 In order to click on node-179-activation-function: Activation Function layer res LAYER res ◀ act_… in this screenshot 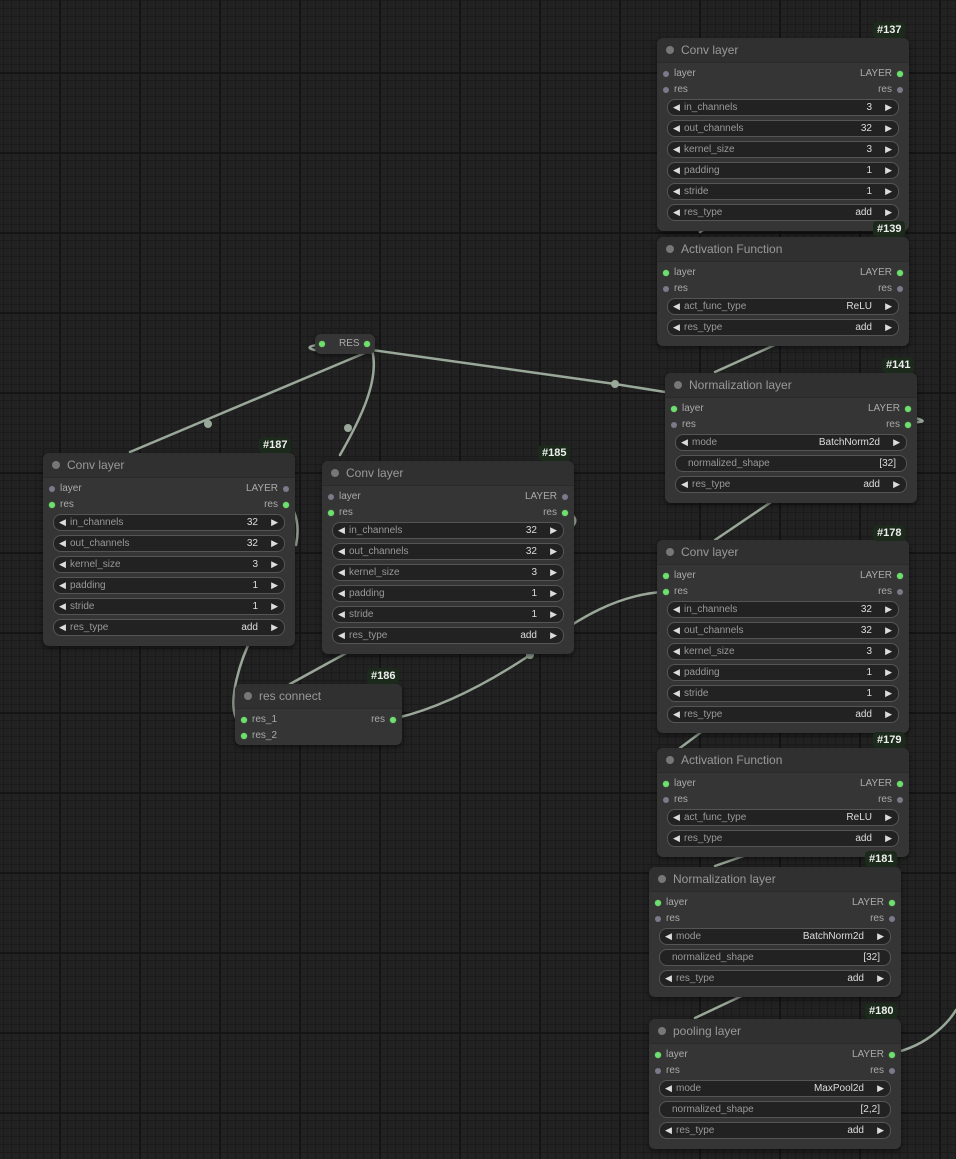, I will do `click(783, 802)`.